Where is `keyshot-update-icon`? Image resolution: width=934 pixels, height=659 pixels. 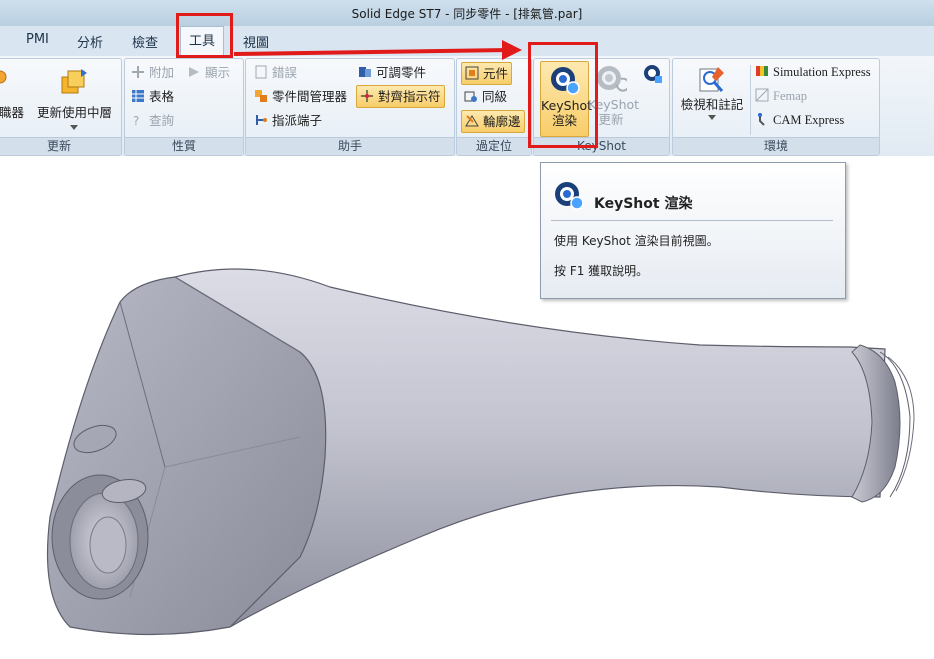
keyshot-update-icon is located at coordinates (612, 79).